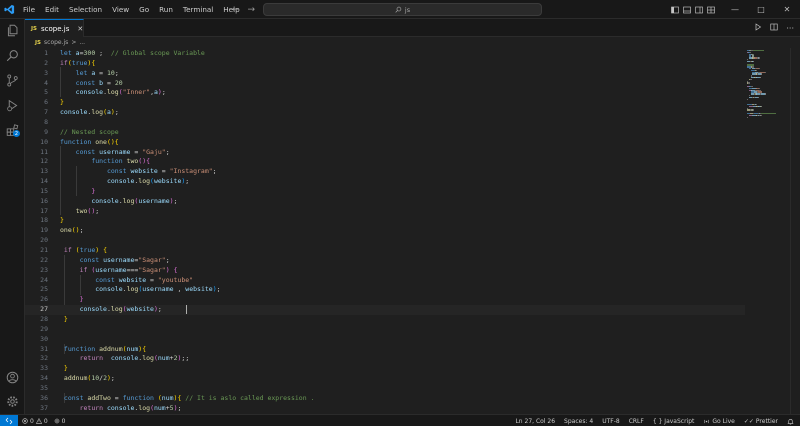 This screenshot has height=426, width=800. Describe the element at coordinates (93, 190) in the screenshot. I see `line-text: }` at that location.